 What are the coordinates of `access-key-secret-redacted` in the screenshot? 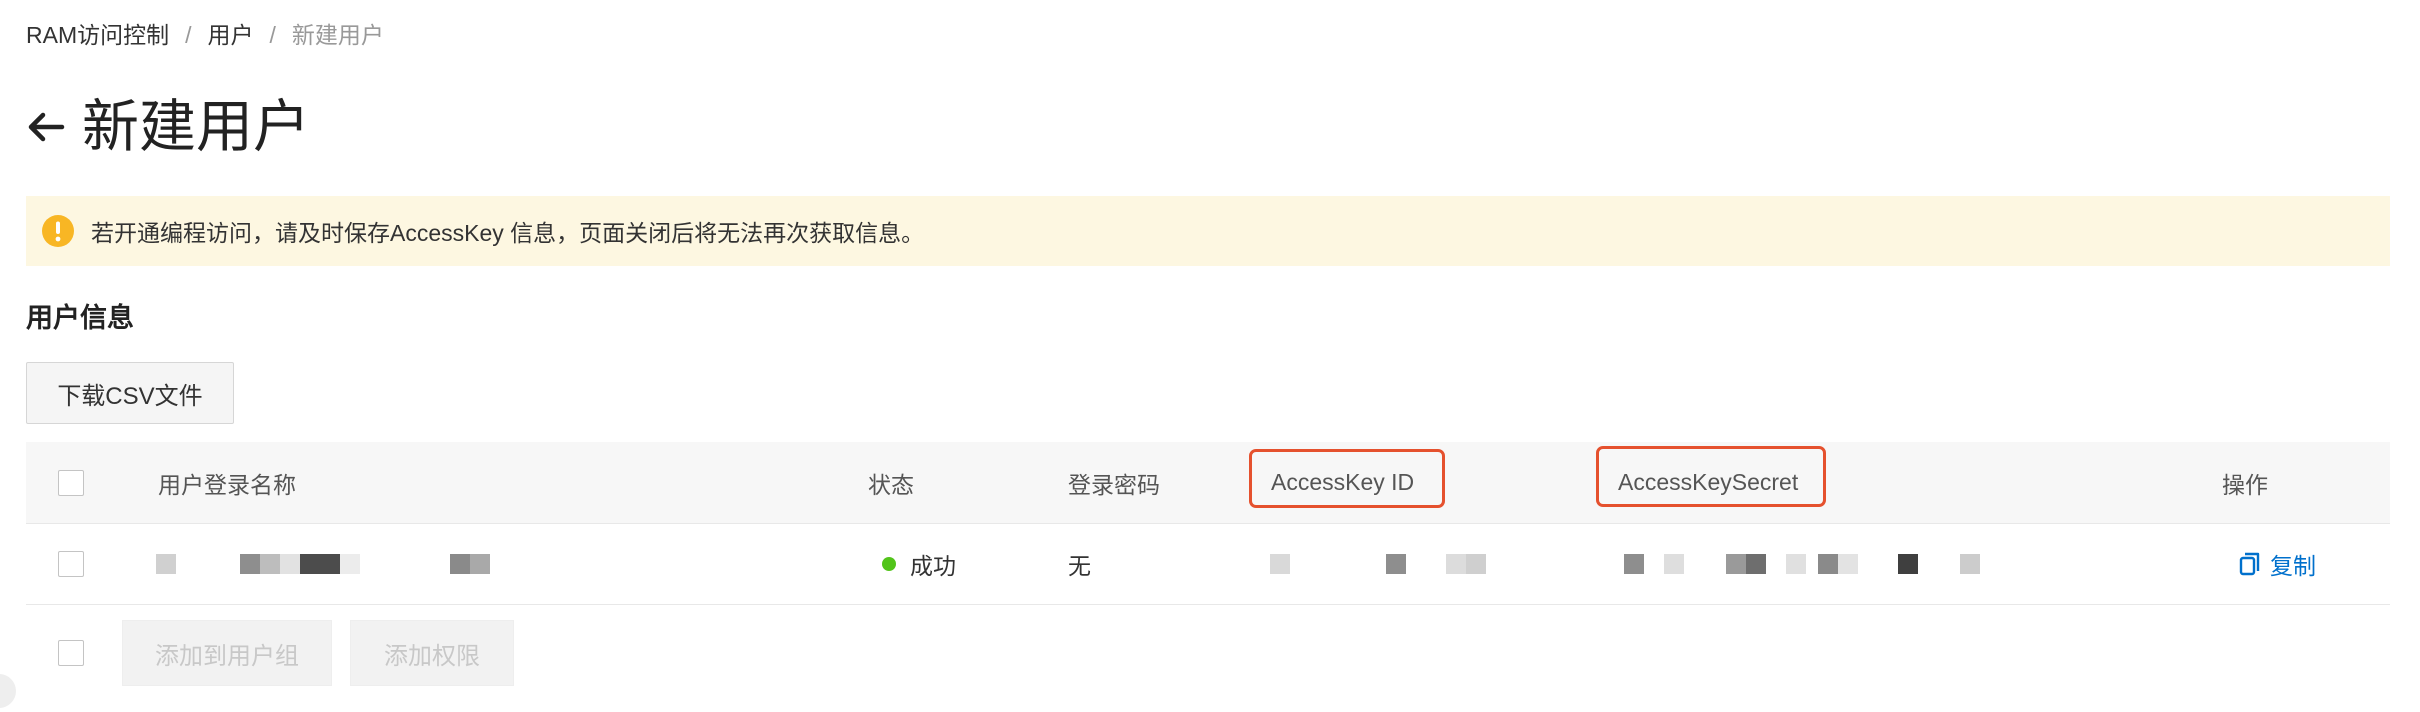 It's located at (1834, 564).